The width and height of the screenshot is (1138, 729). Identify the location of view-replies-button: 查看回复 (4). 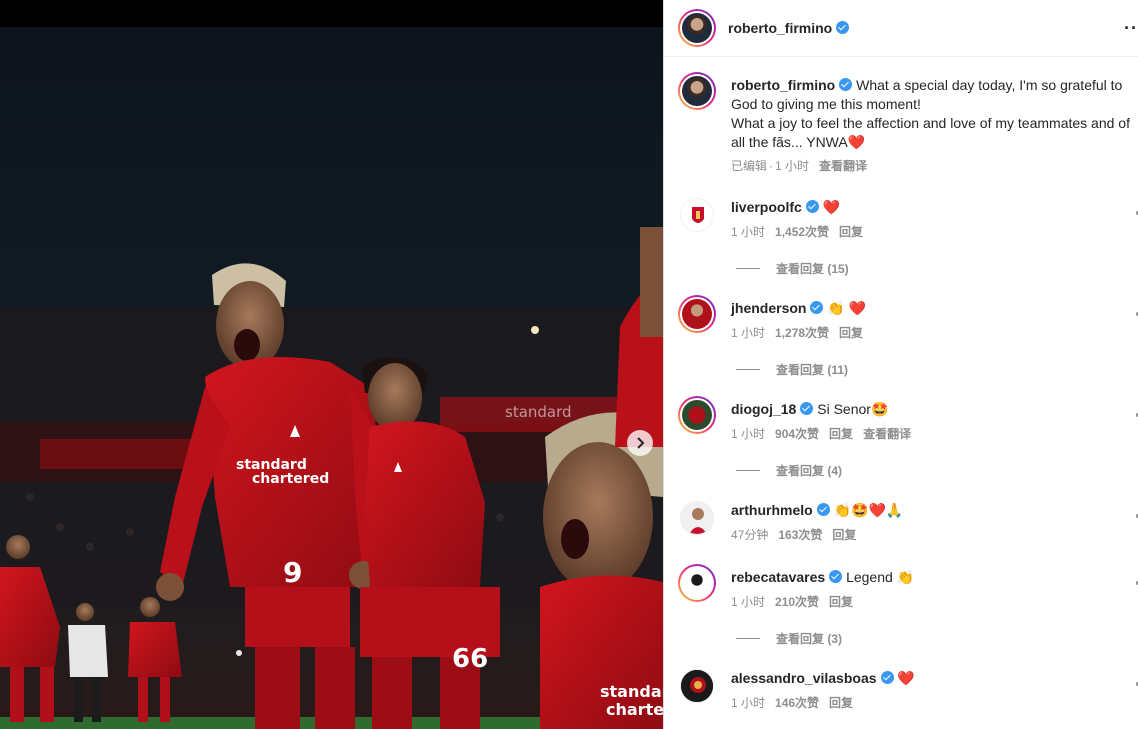
(789, 470).